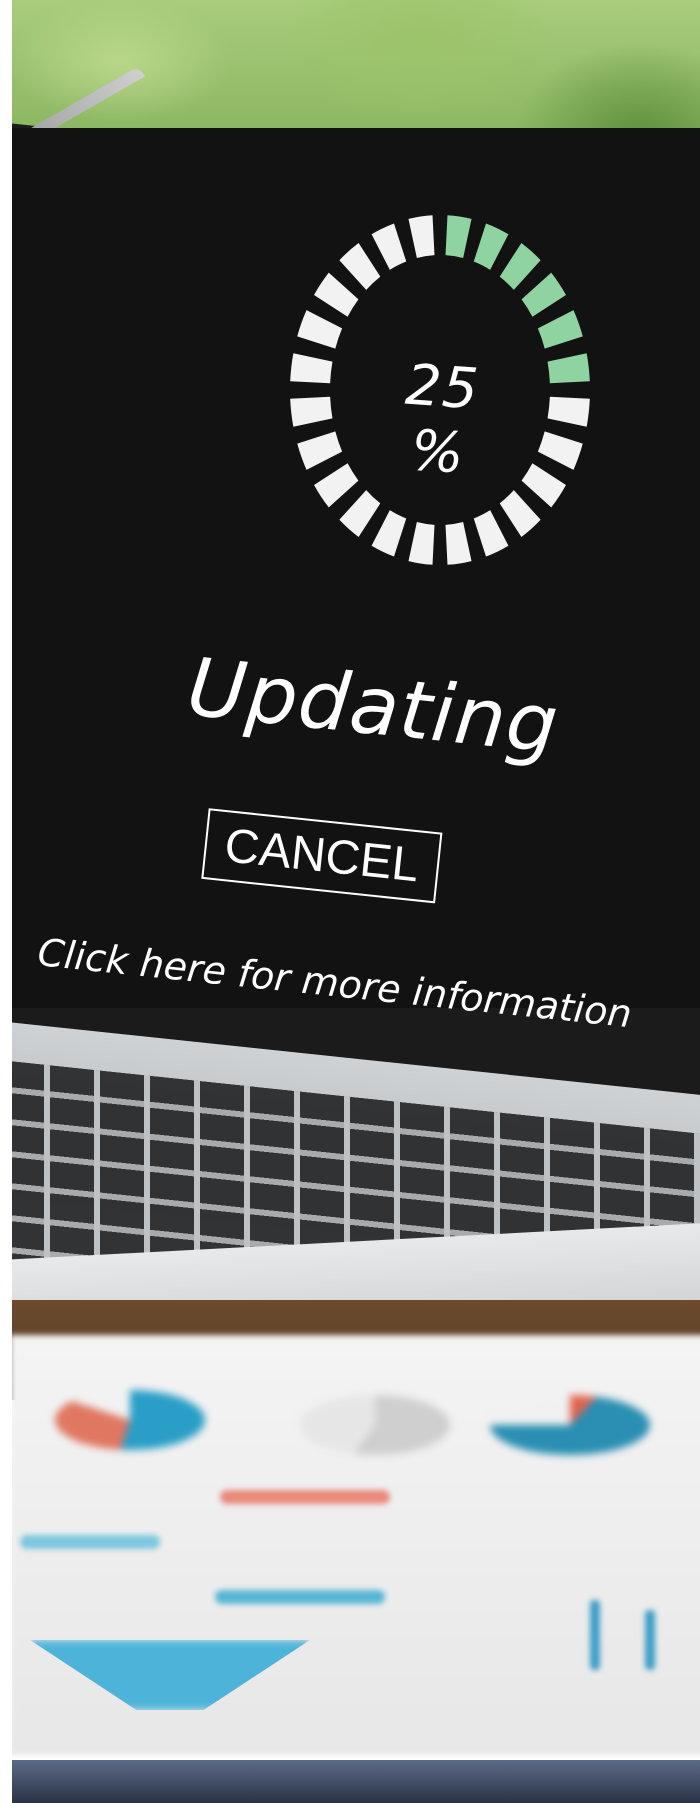  I want to click on photo-left-border, so click(6, 901).